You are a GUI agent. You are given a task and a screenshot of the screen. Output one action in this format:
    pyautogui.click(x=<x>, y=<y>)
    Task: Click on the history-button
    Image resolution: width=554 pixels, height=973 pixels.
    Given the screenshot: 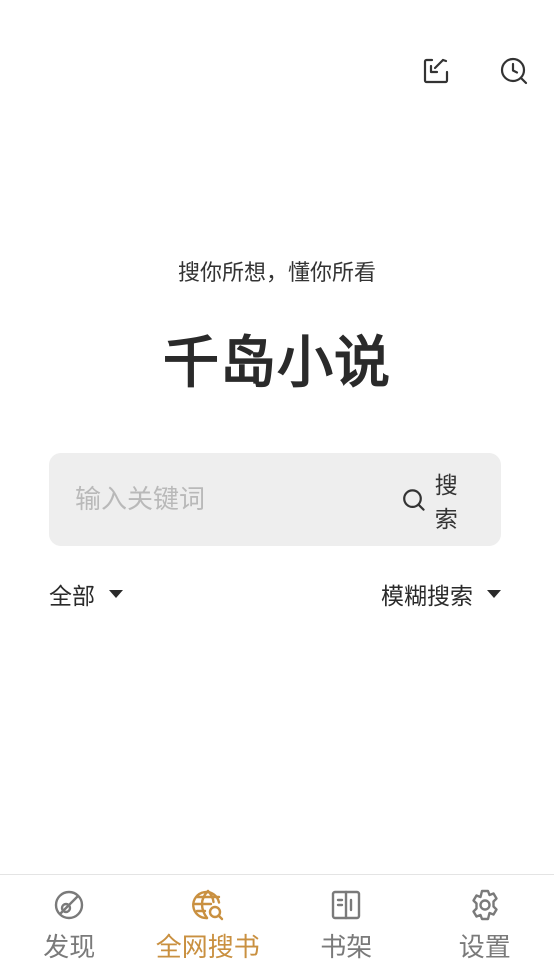 What is the action you would take?
    pyautogui.click(x=514, y=71)
    